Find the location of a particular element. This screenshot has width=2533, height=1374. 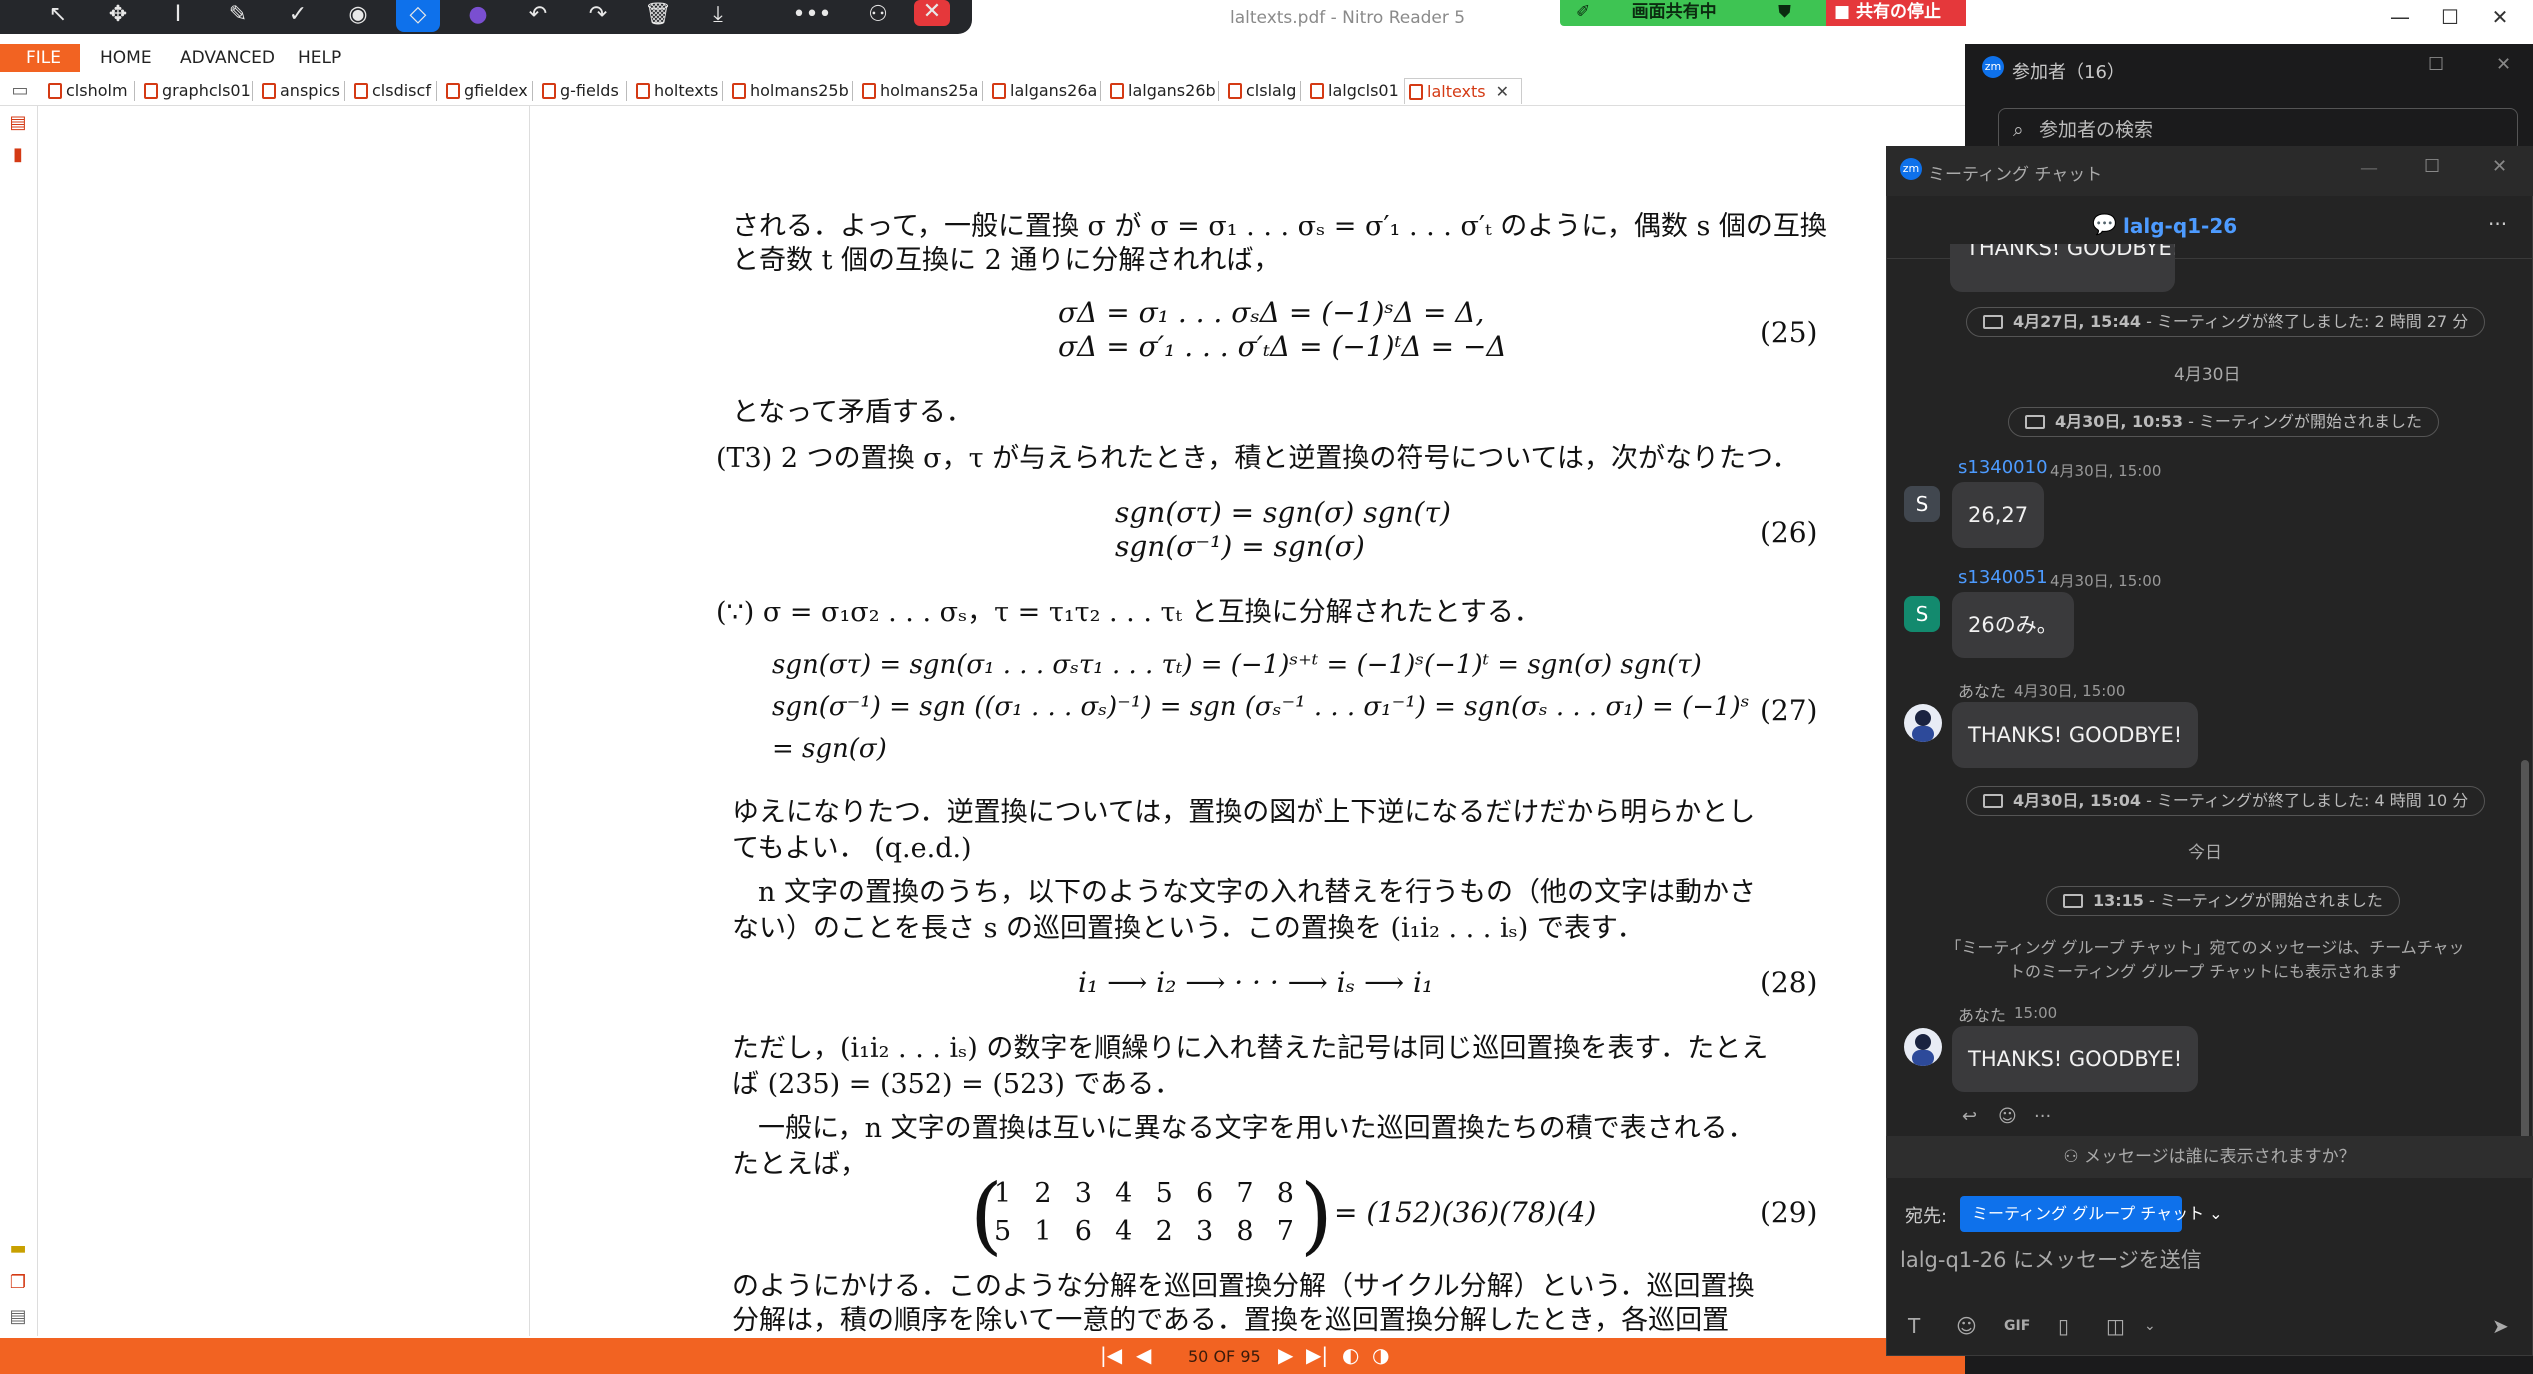

equation: i₁ ⟶ i₂ ⟶ · · · ⟶ iₛ ⟶ i₁ is located at coordinates (1256, 982).